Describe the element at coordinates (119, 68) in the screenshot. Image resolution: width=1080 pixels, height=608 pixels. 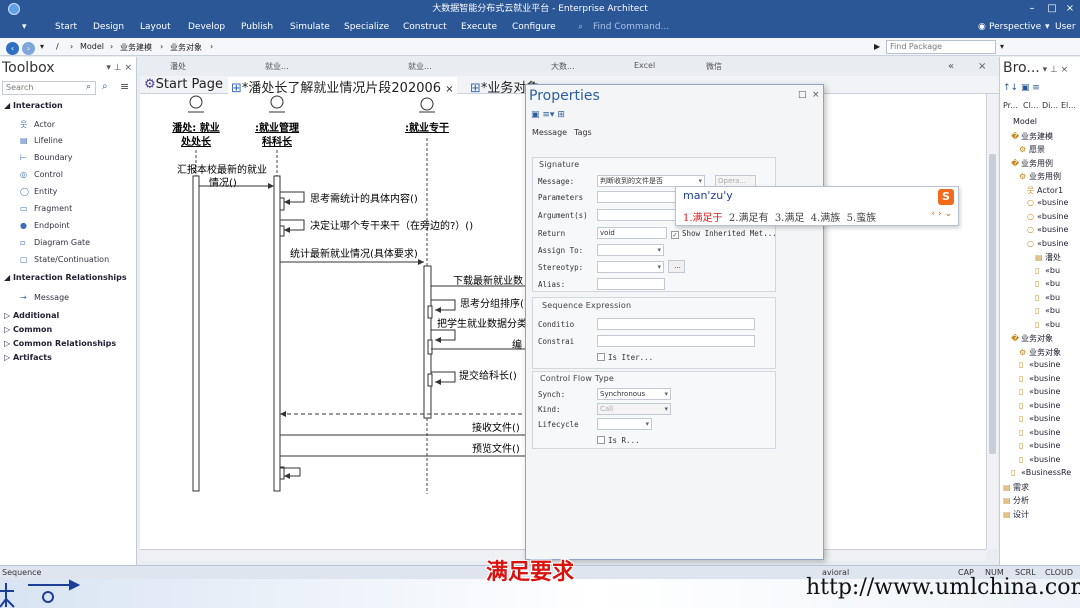
I see `panel-pin-icons: ▾ ⊥ ×` at that location.